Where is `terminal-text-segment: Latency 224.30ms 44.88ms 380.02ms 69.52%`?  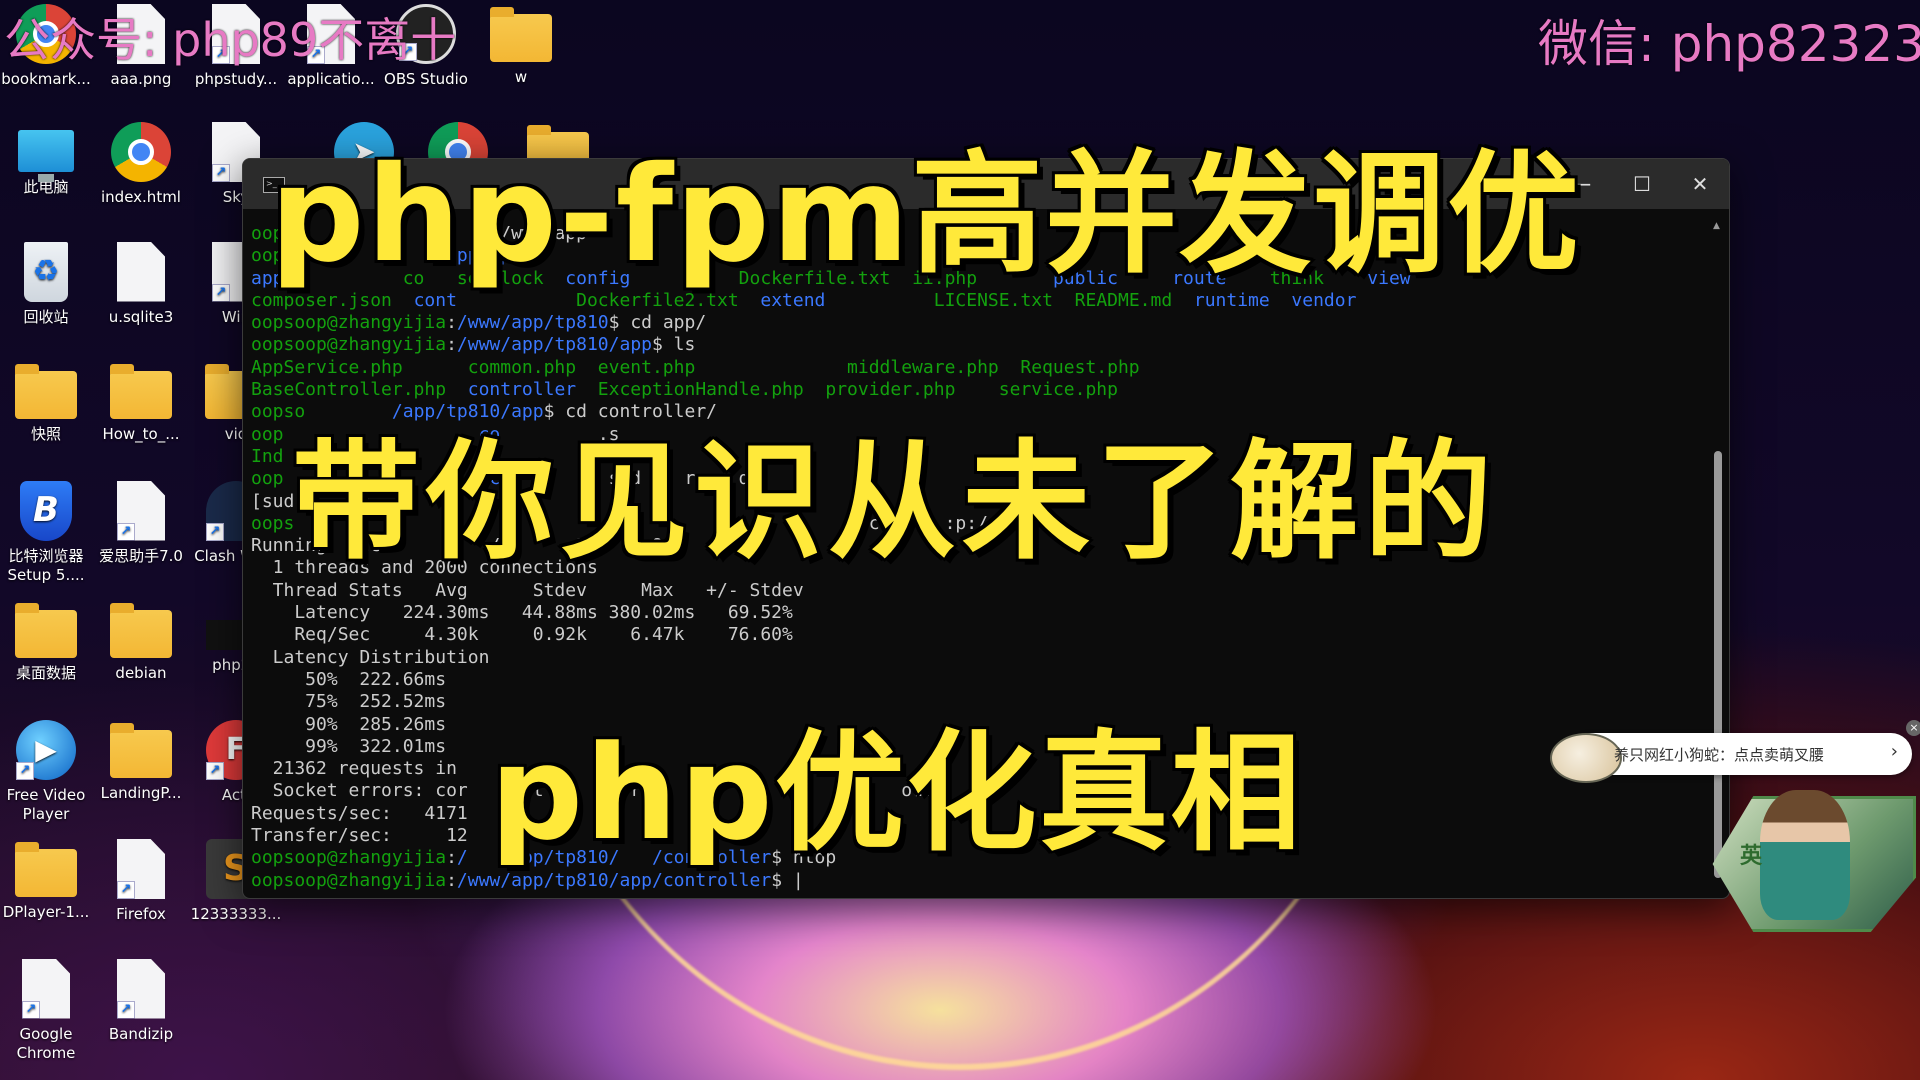
terminal-text-segment: Latency 224.30ms 44.88ms 380.02ms 69.52% is located at coordinates (522, 613).